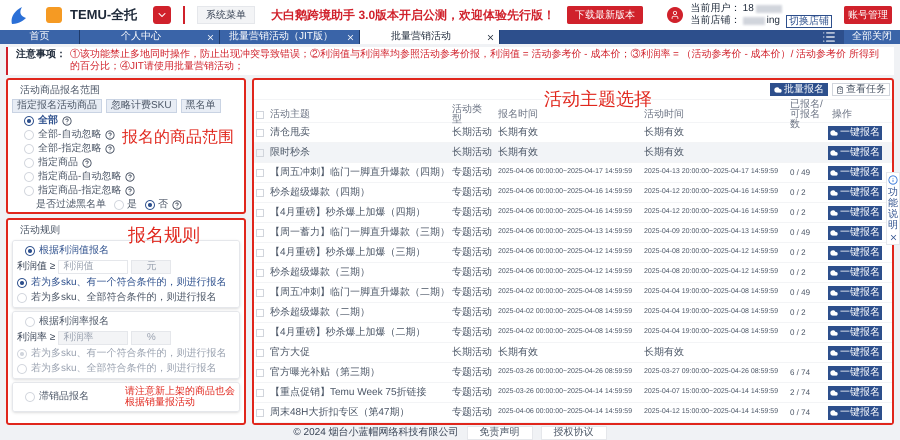 This screenshot has width=900, height=440. I want to click on annotation-label: 报名规则, so click(164, 235).